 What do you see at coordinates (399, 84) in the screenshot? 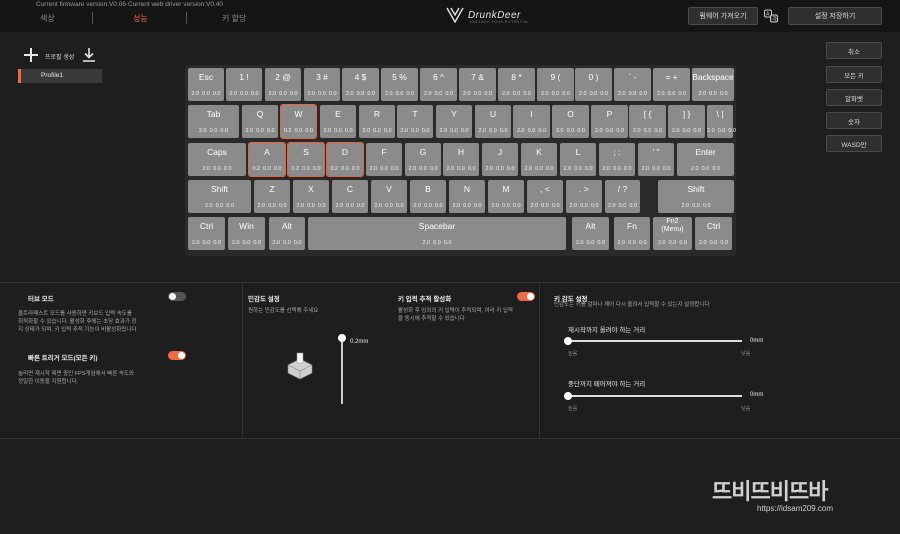
I see `key-5: 5 % 2.0 0.0 0.0` at bounding box center [399, 84].